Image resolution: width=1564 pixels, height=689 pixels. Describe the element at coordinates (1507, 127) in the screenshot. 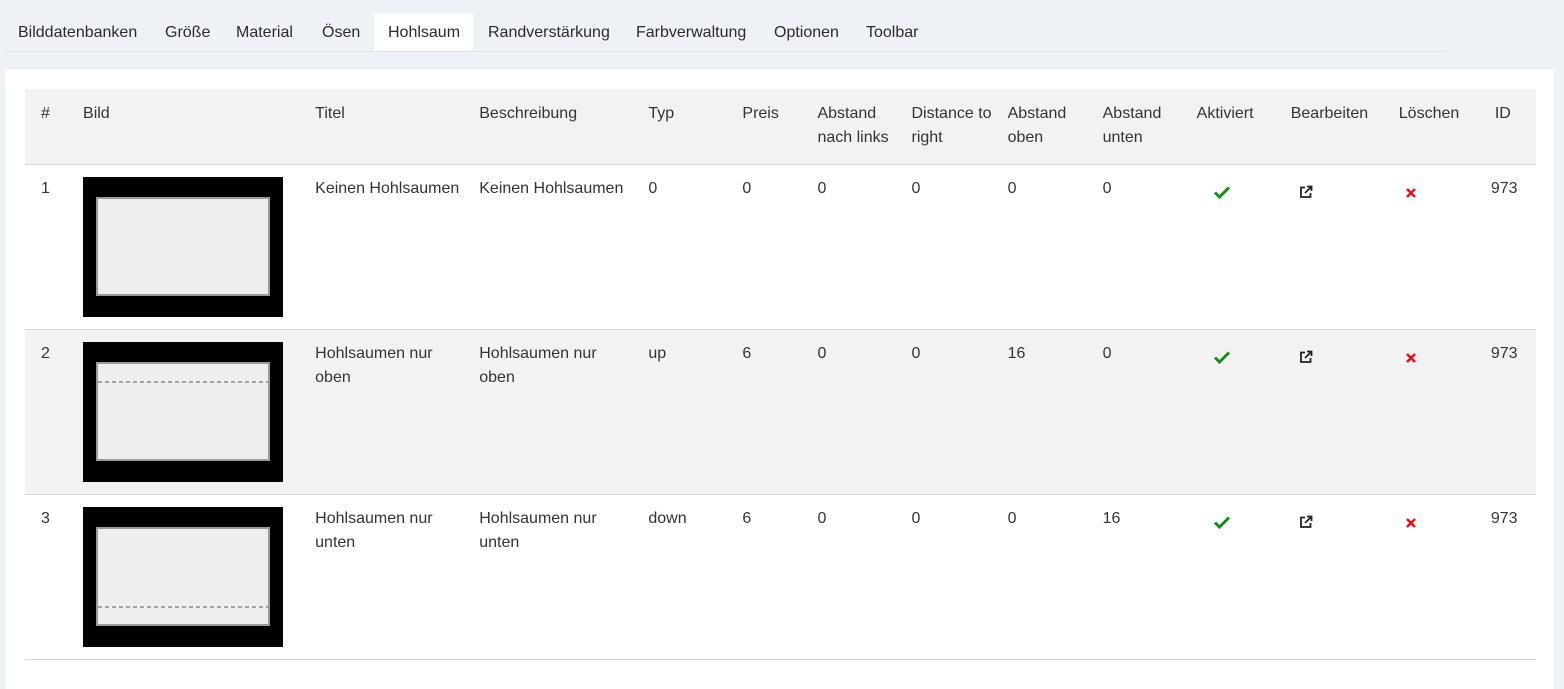

I see `col-header-id: ID` at that location.